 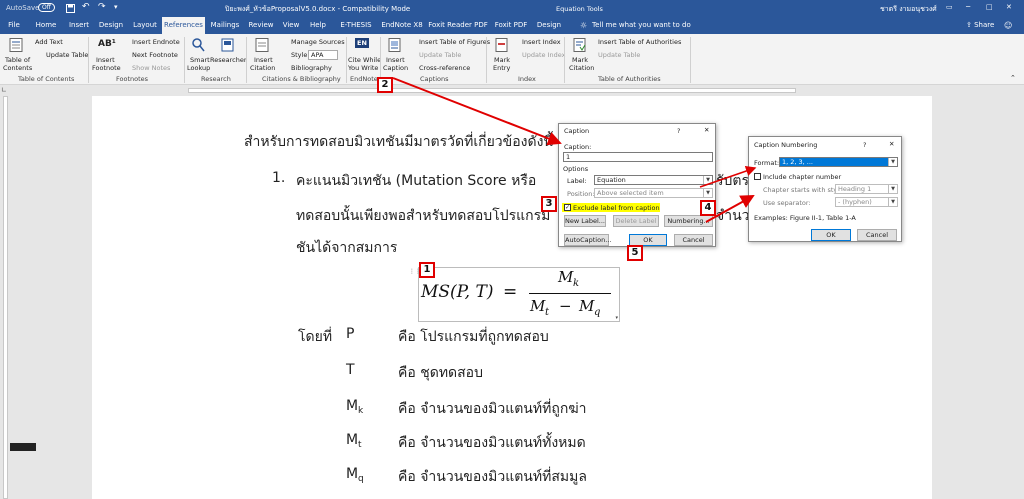 I want to click on exclude-label-checkbox: ✓, so click(x=567, y=207).